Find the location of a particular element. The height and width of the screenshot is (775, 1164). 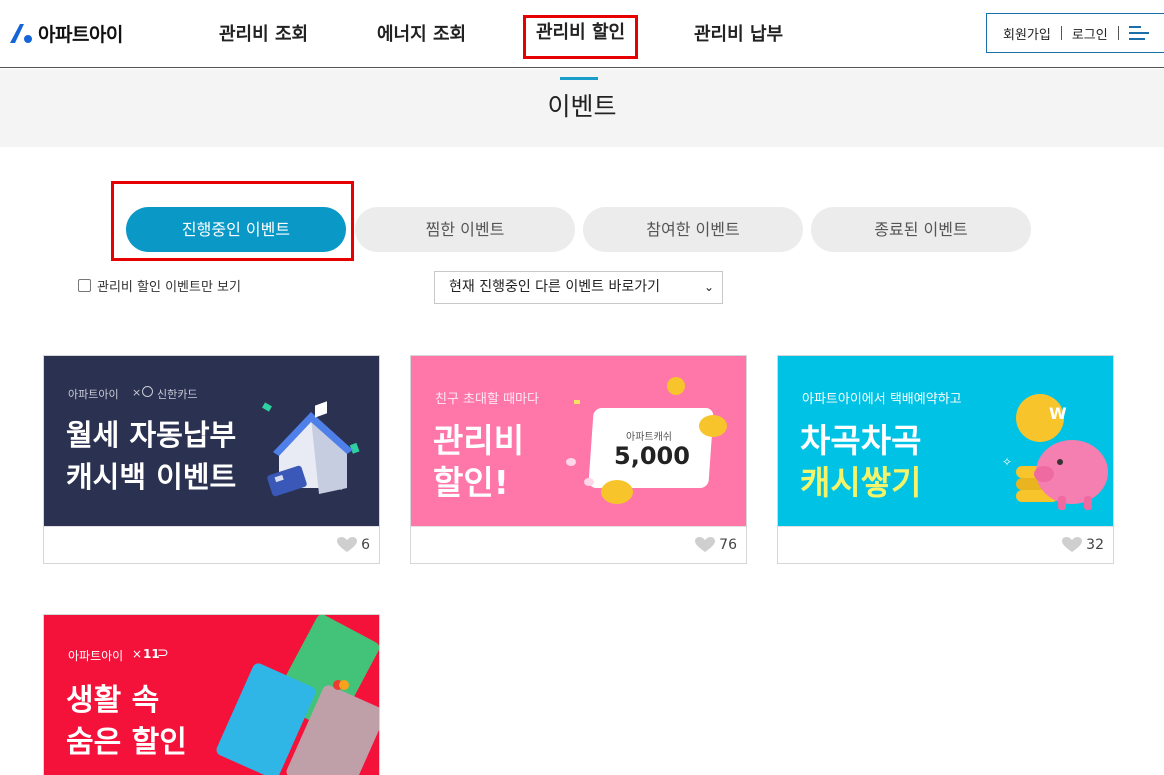

banner-headline-2: 숨은 할인 is located at coordinates (126, 742).